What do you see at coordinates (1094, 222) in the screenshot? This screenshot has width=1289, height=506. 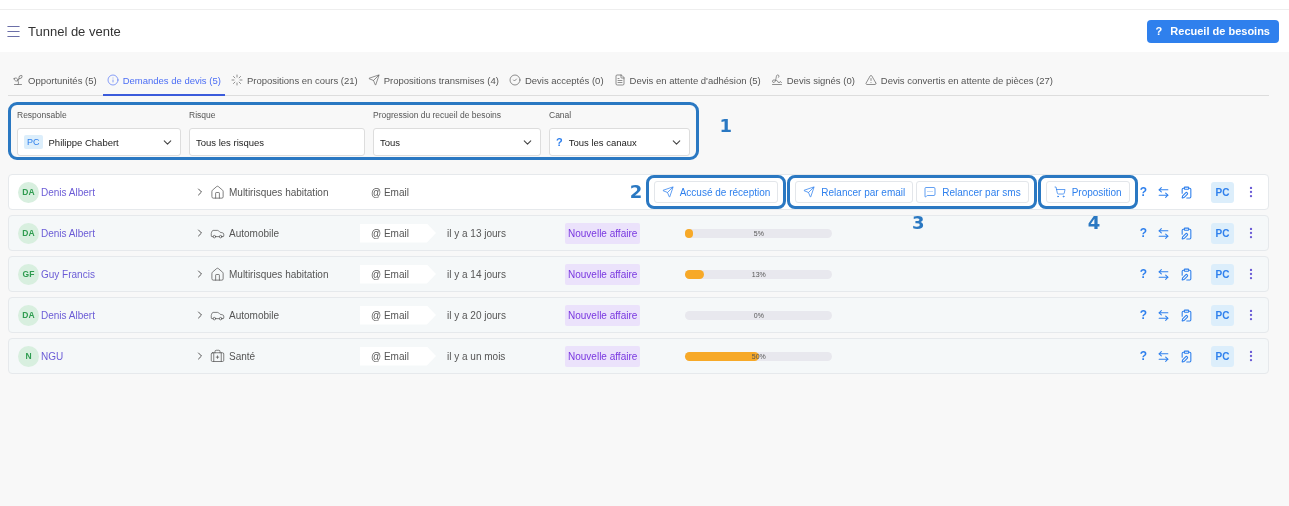 I see `annotation-number: 4` at bounding box center [1094, 222].